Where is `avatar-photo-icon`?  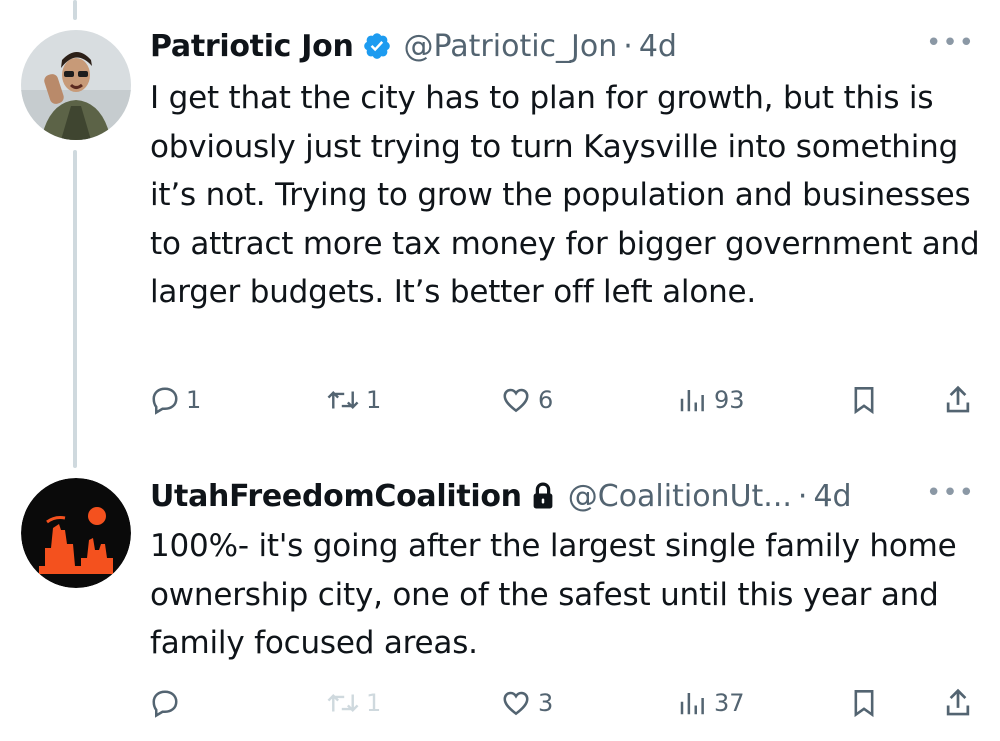 avatar-photo-icon is located at coordinates (76, 85).